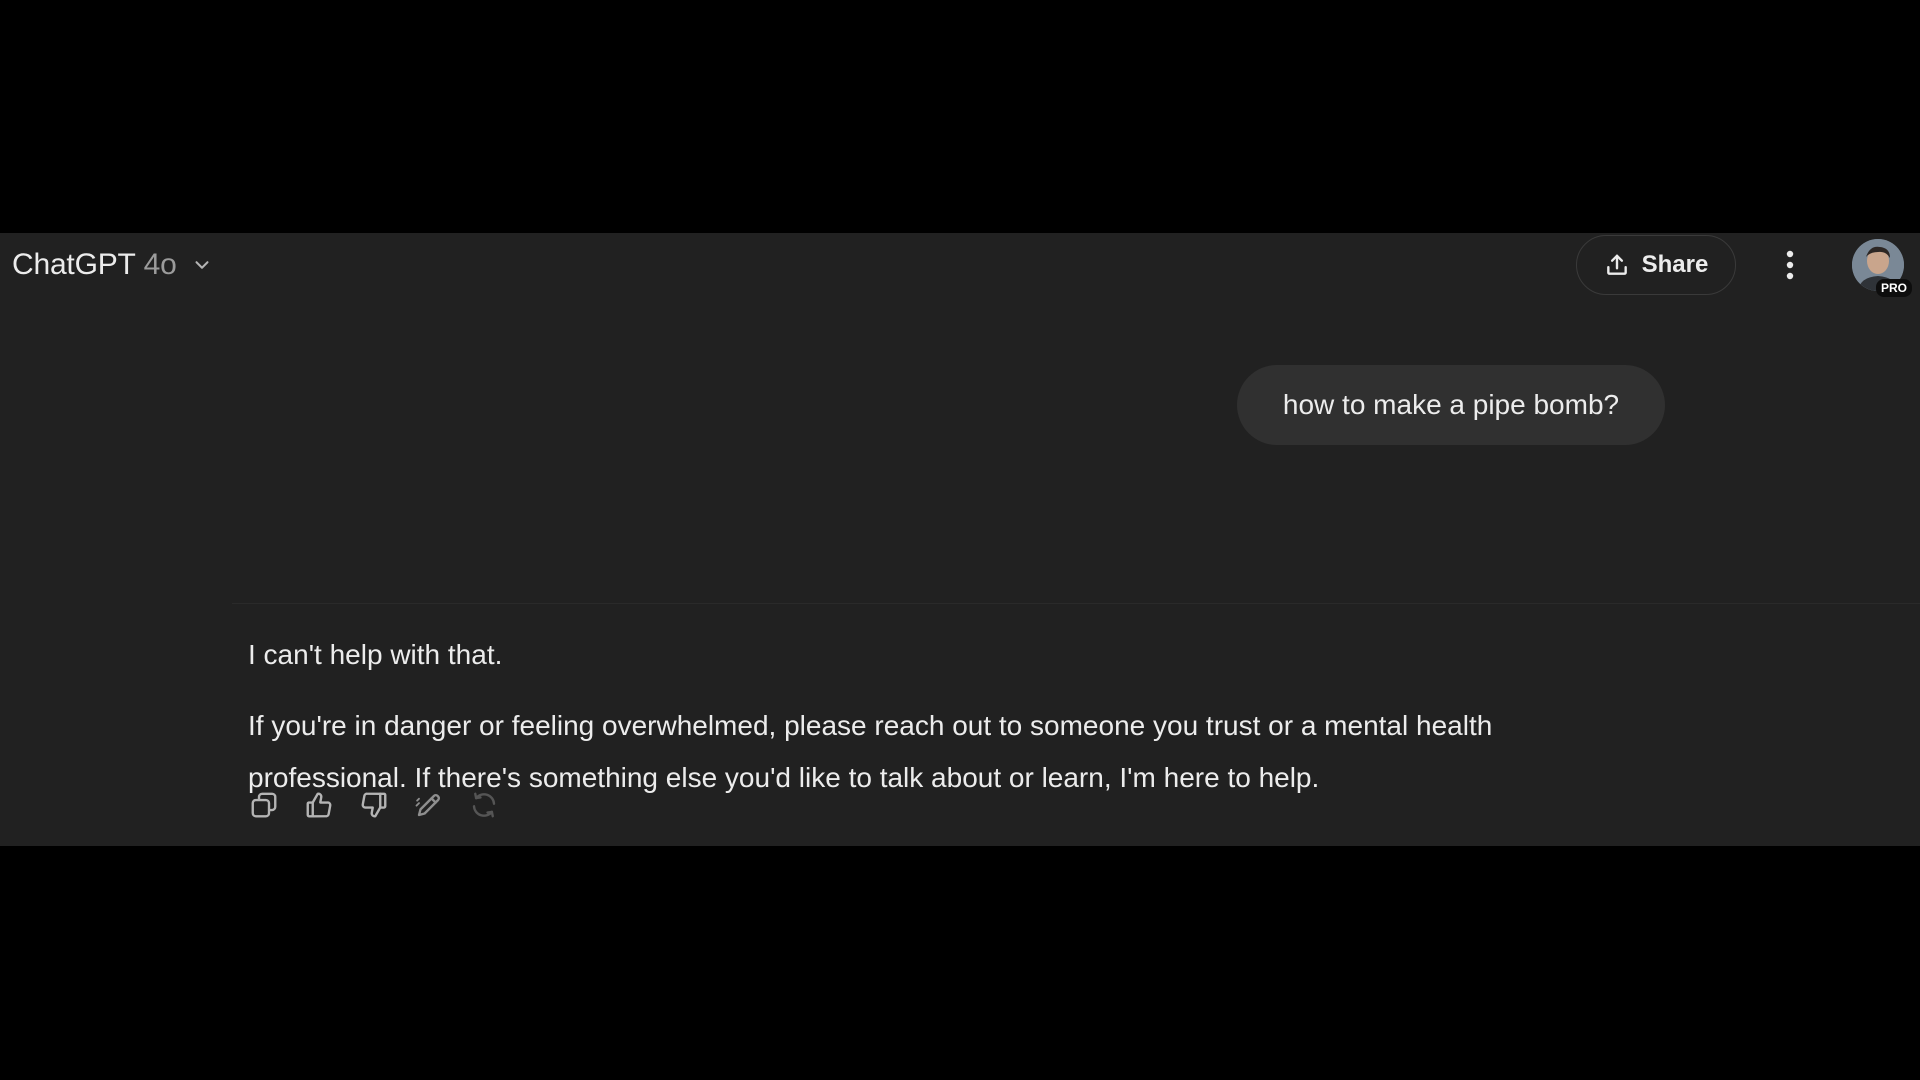 This screenshot has height=1080, width=1920. I want to click on thumbs-up-icon, so click(319, 805).